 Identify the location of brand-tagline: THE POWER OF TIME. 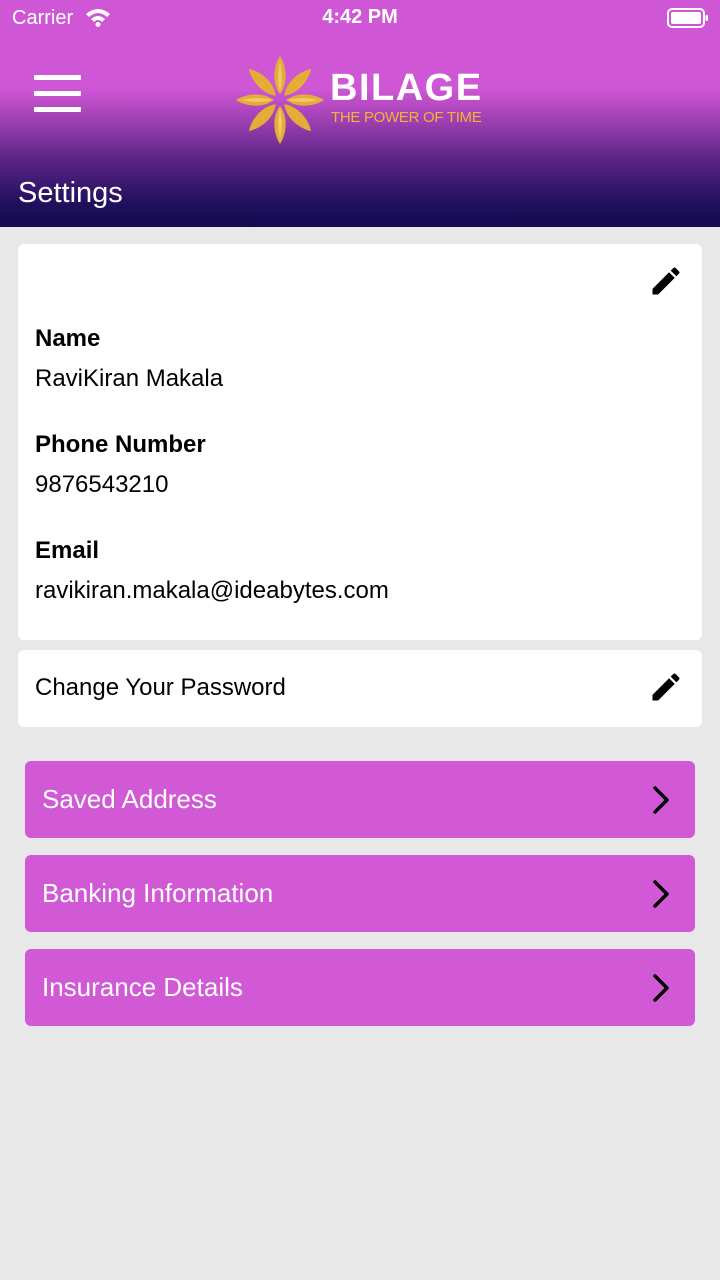
(406, 117).